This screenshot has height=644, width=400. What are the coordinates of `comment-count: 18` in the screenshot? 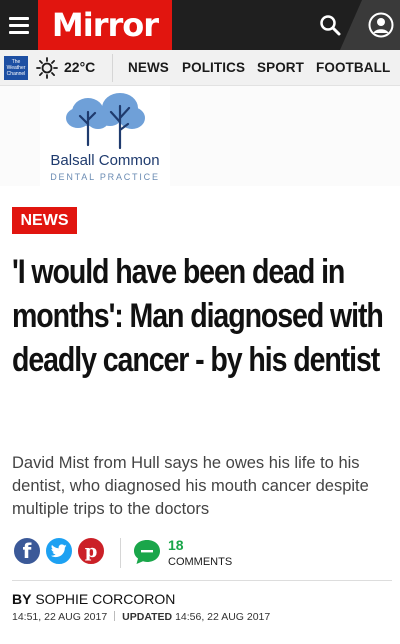 It's located at (176, 545).